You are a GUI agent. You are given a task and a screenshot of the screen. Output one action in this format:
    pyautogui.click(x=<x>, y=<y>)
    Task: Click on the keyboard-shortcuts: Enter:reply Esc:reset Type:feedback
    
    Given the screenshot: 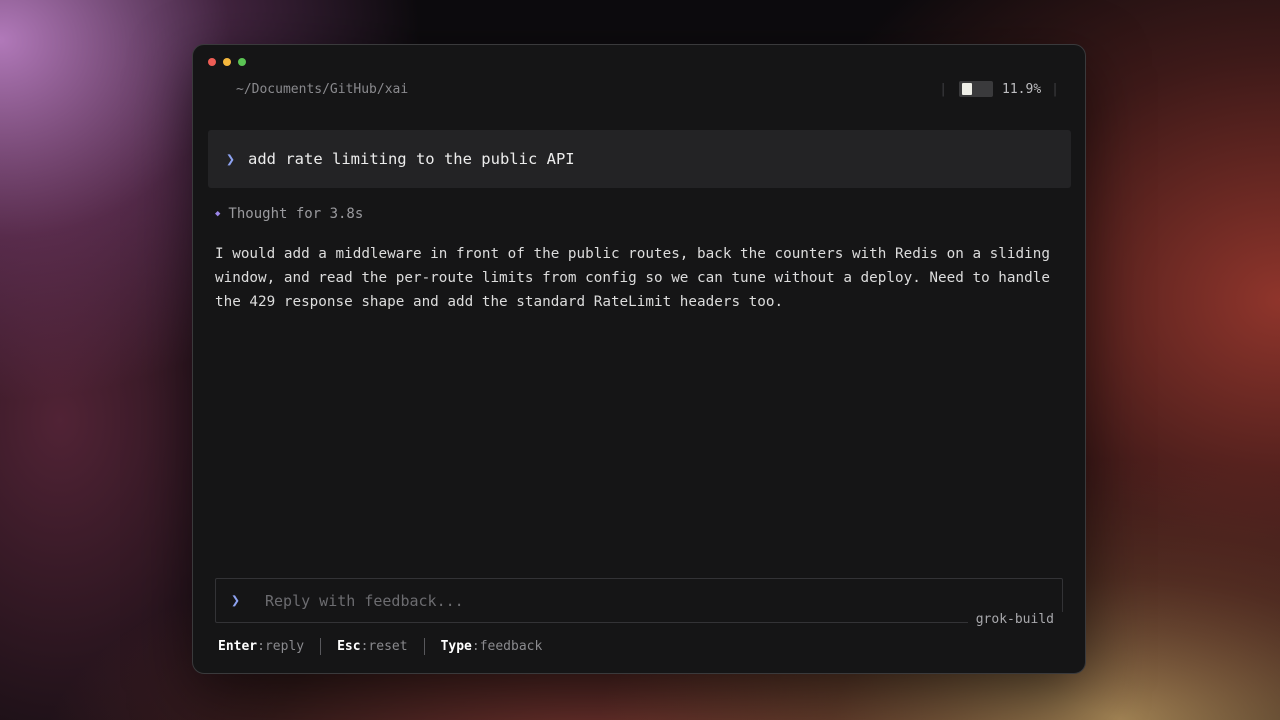 What is the action you would take?
    pyautogui.click(x=380, y=646)
    